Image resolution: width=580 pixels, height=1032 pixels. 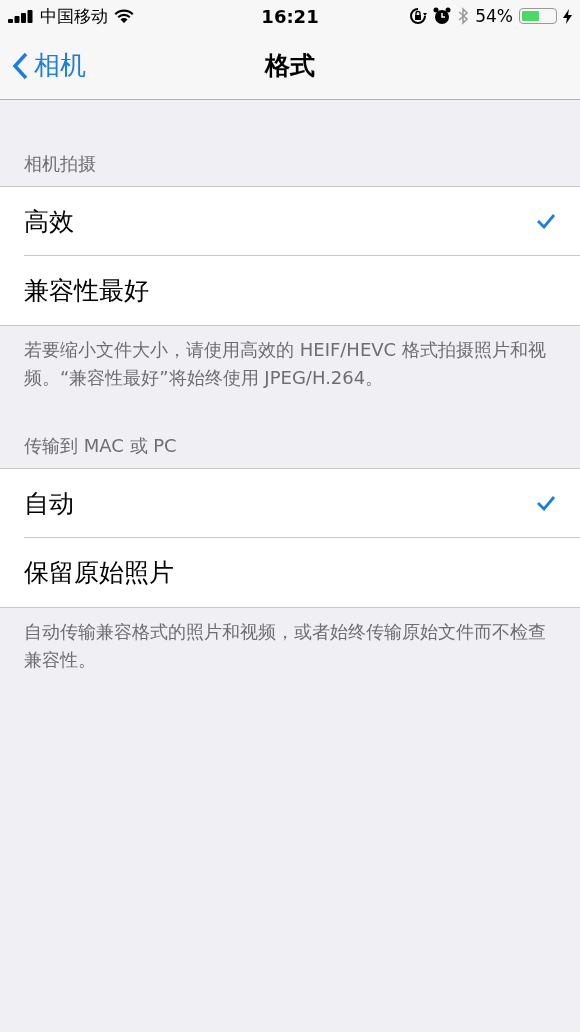 What do you see at coordinates (442, 16) in the screenshot?
I see `alarm-icon` at bounding box center [442, 16].